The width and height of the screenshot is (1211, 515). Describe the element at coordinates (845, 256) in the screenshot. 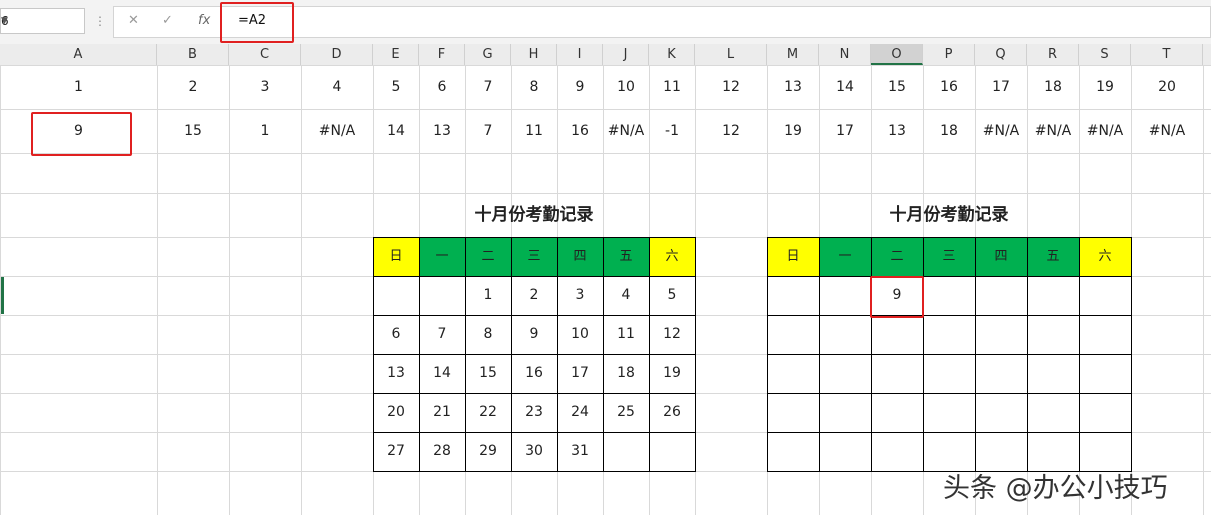

I see `calendar-right-weekday-1: 一` at that location.